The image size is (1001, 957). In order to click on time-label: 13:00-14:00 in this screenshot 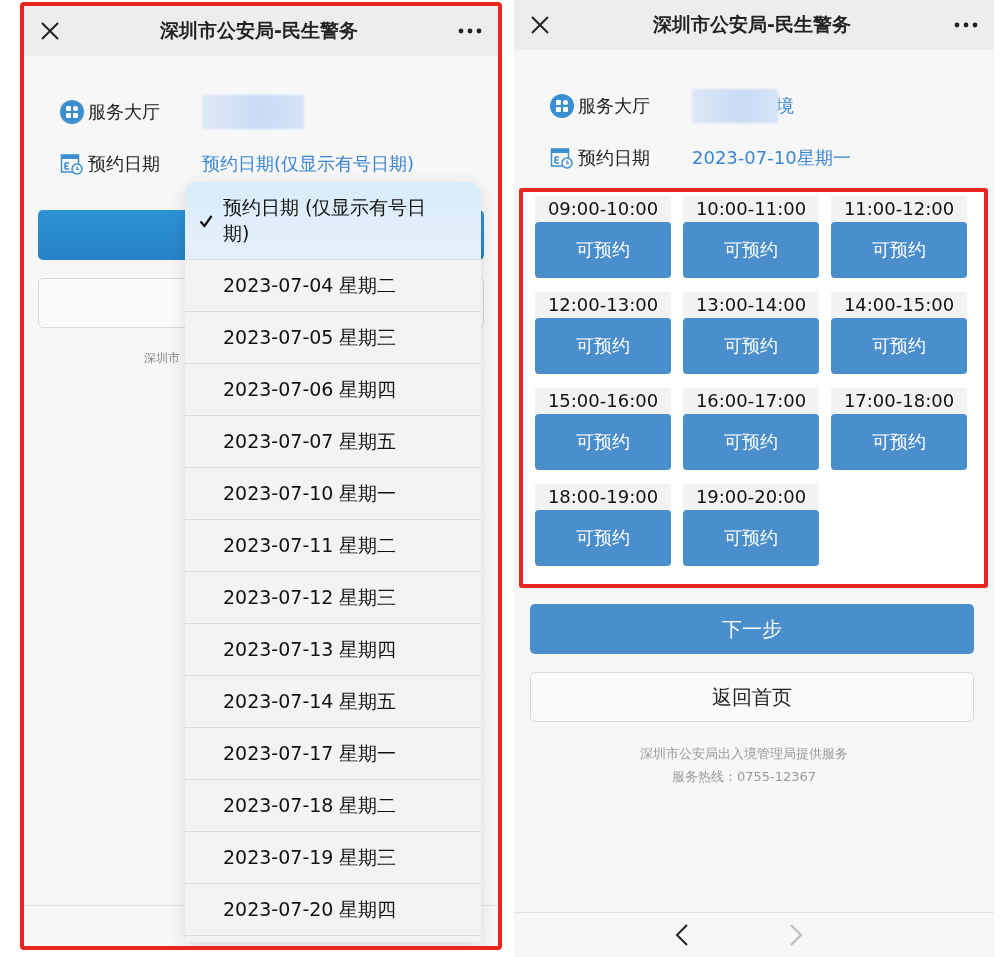, I will do `click(751, 305)`.